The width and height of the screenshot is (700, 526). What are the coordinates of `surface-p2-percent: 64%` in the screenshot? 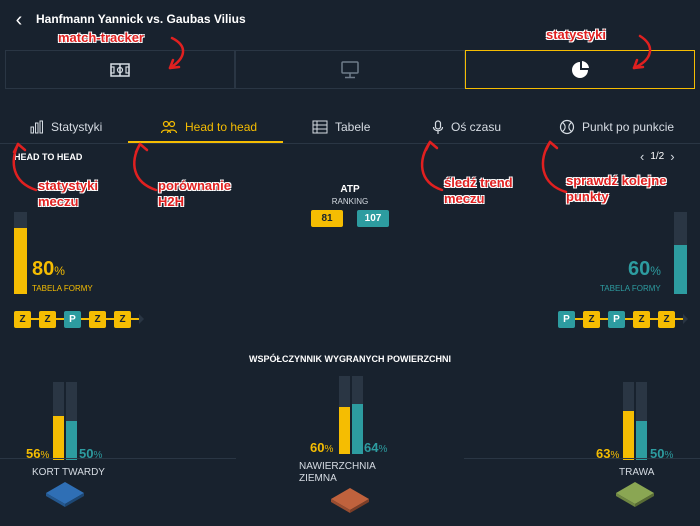 It's located at (376, 447).